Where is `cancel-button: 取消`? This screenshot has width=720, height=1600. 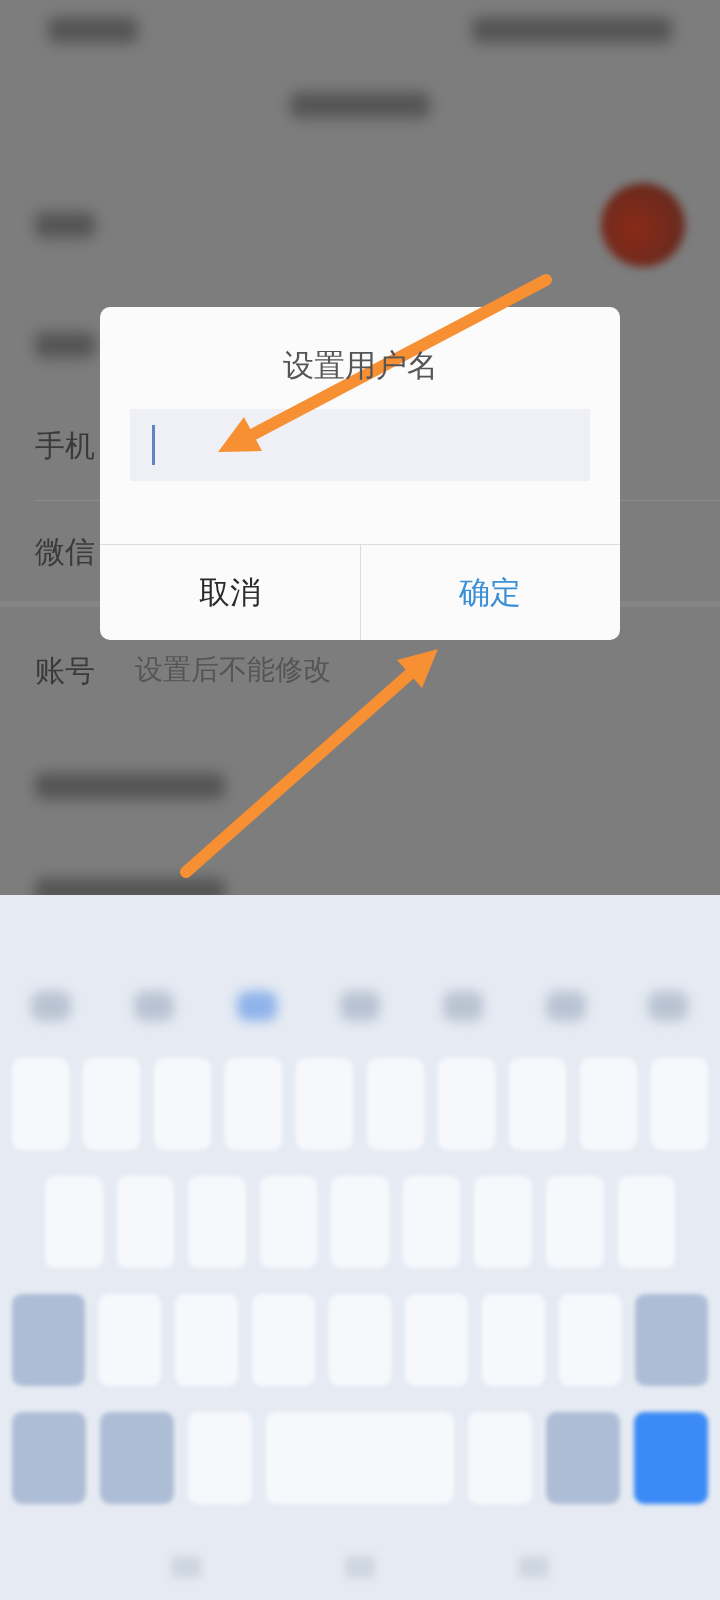
cancel-button: 取消 is located at coordinates (230, 592).